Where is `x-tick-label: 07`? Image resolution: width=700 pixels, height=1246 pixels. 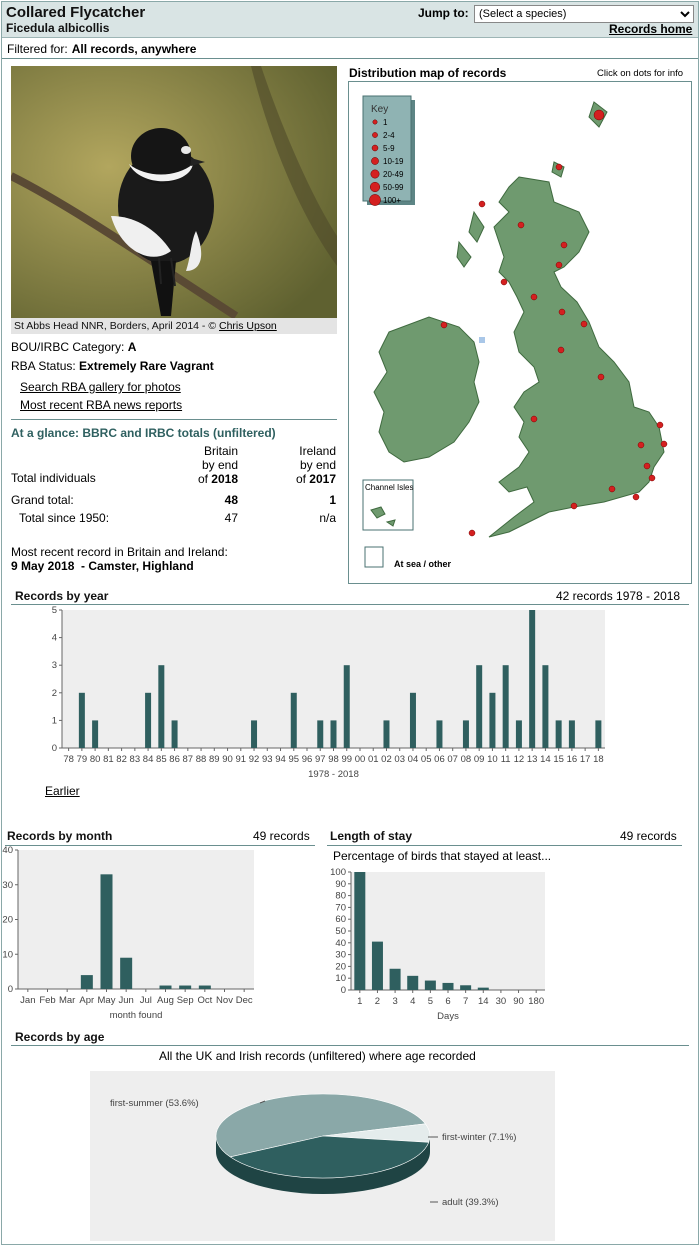 x-tick-label: 07 is located at coordinates (452, 759).